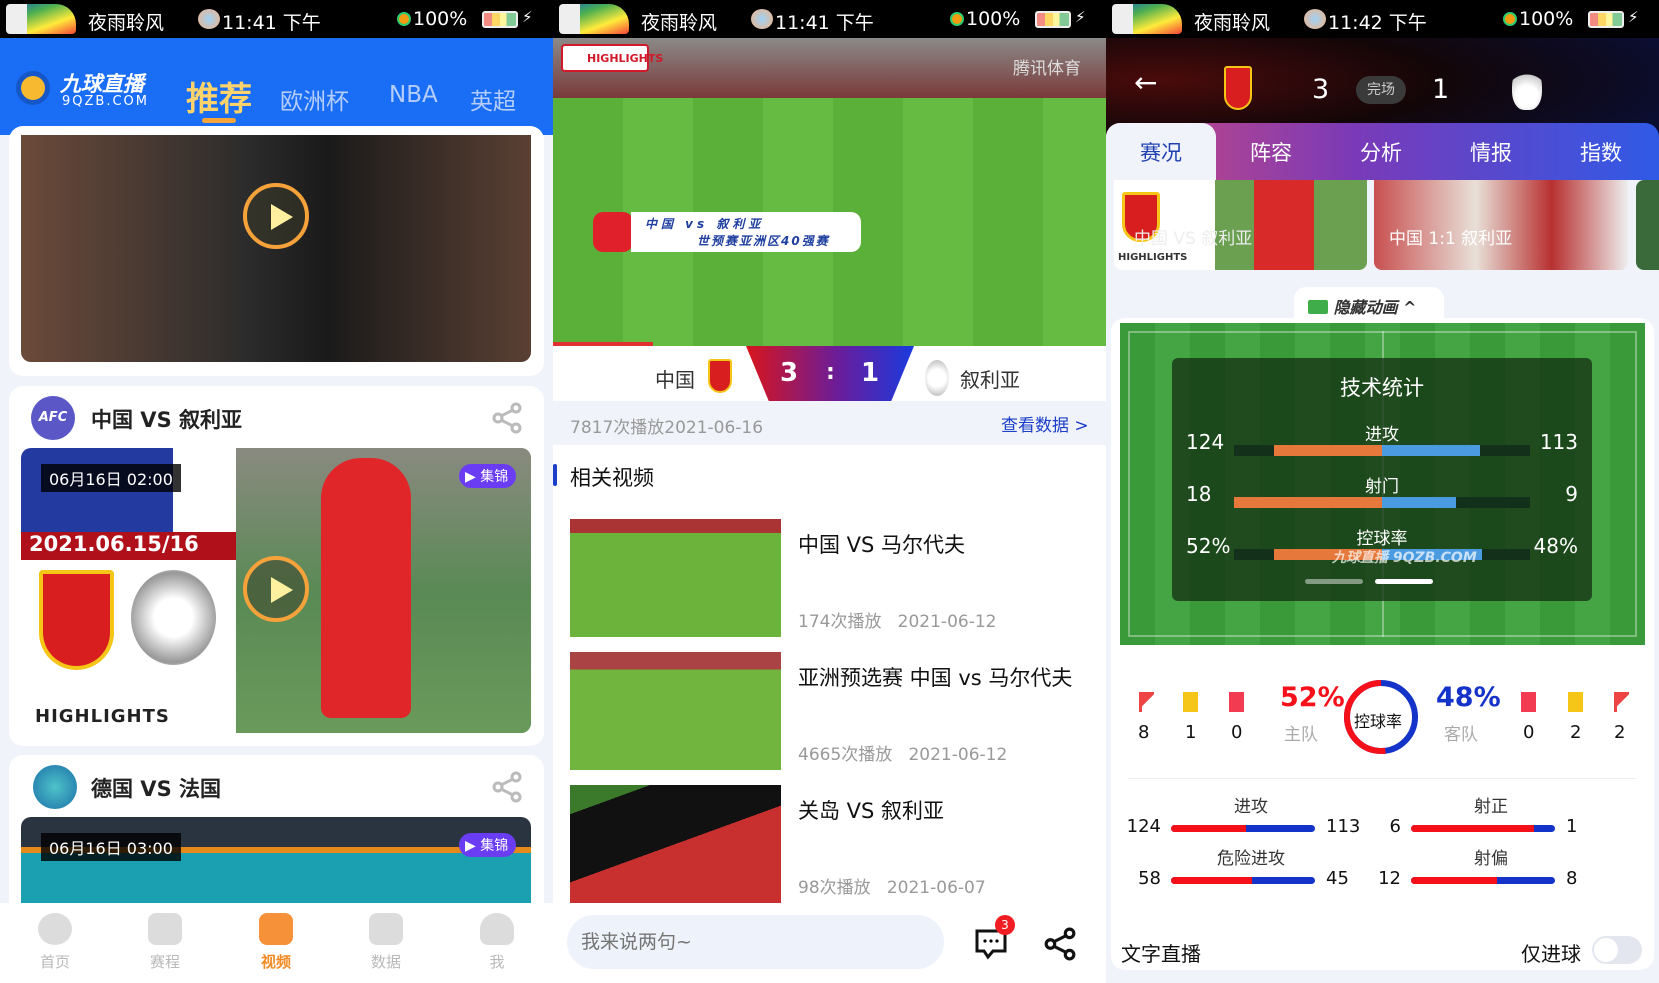 This screenshot has height=983, width=1659. I want to click on nav-me: 我, so click(497, 942).